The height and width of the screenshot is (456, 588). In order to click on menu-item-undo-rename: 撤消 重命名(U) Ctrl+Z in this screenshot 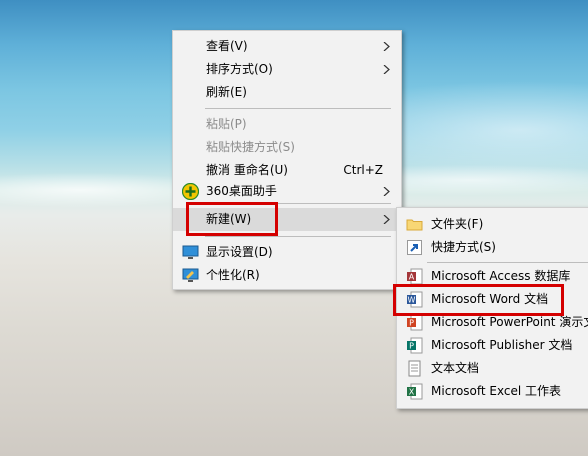, I will do `click(287, 170)`.